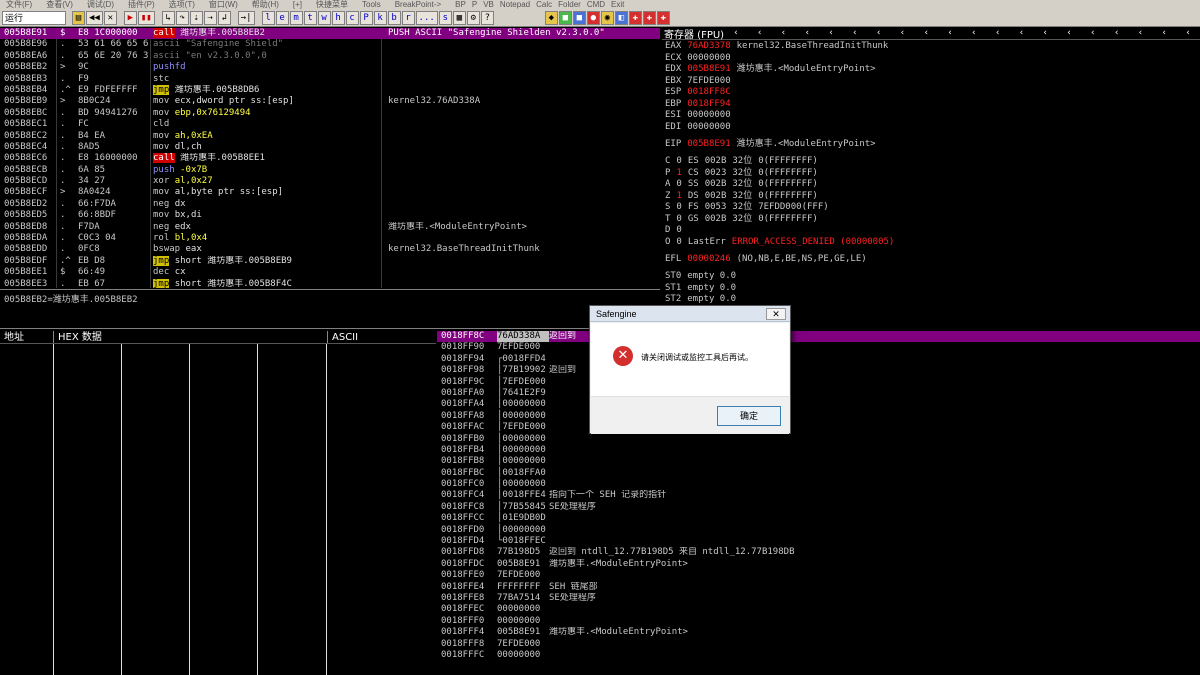 Image resolution: width=1200 pixels, height=675 pixels. I want to click on stack-row: 0018FFF0 00000000, so click(818, 621).